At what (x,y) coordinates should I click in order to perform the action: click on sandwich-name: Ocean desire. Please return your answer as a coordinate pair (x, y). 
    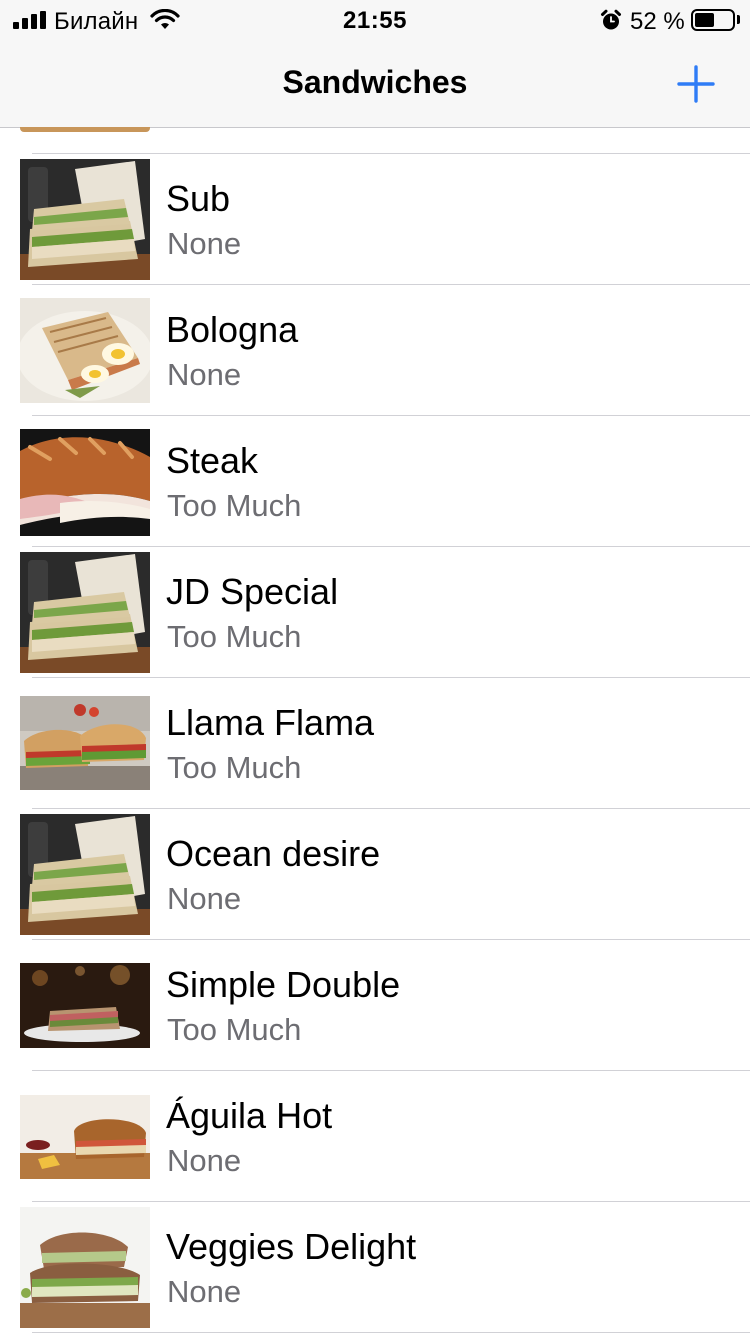
    Looking at the image, I should click on (273, 853).